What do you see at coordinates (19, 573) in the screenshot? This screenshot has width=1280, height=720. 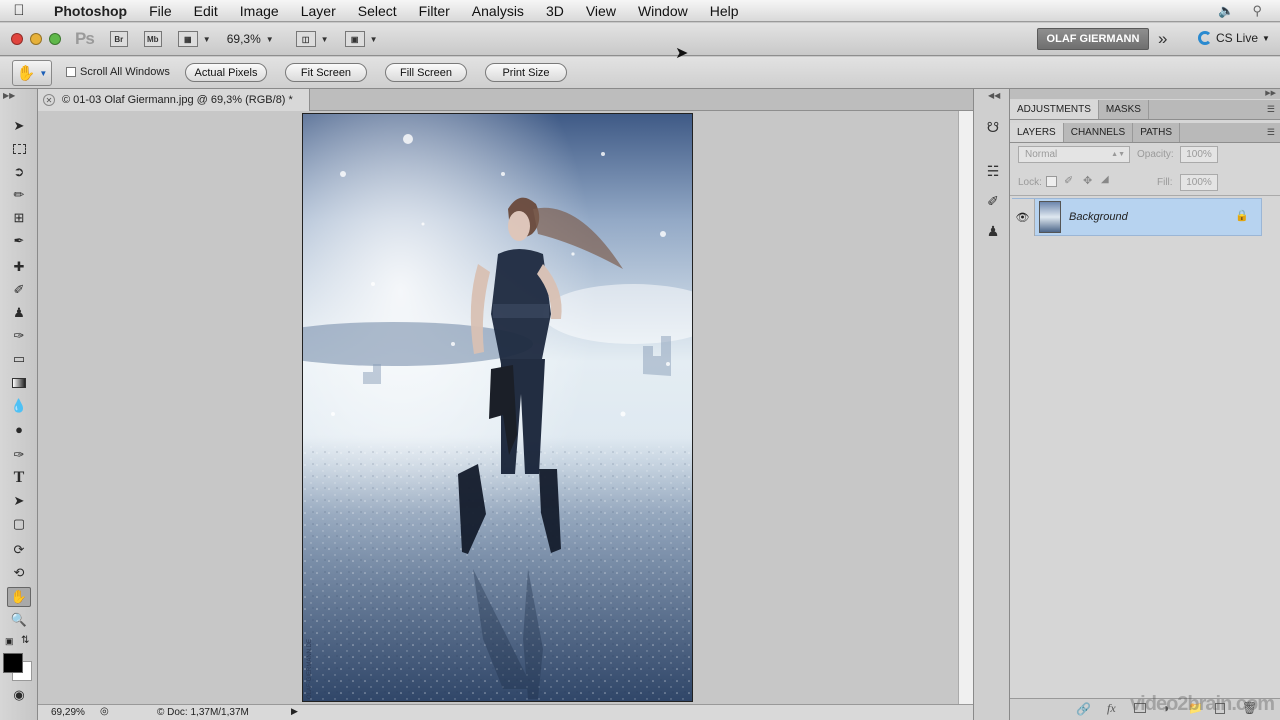 I see `3d-orbit-tool-icon: ⟲` at bounding box center [19, 573].